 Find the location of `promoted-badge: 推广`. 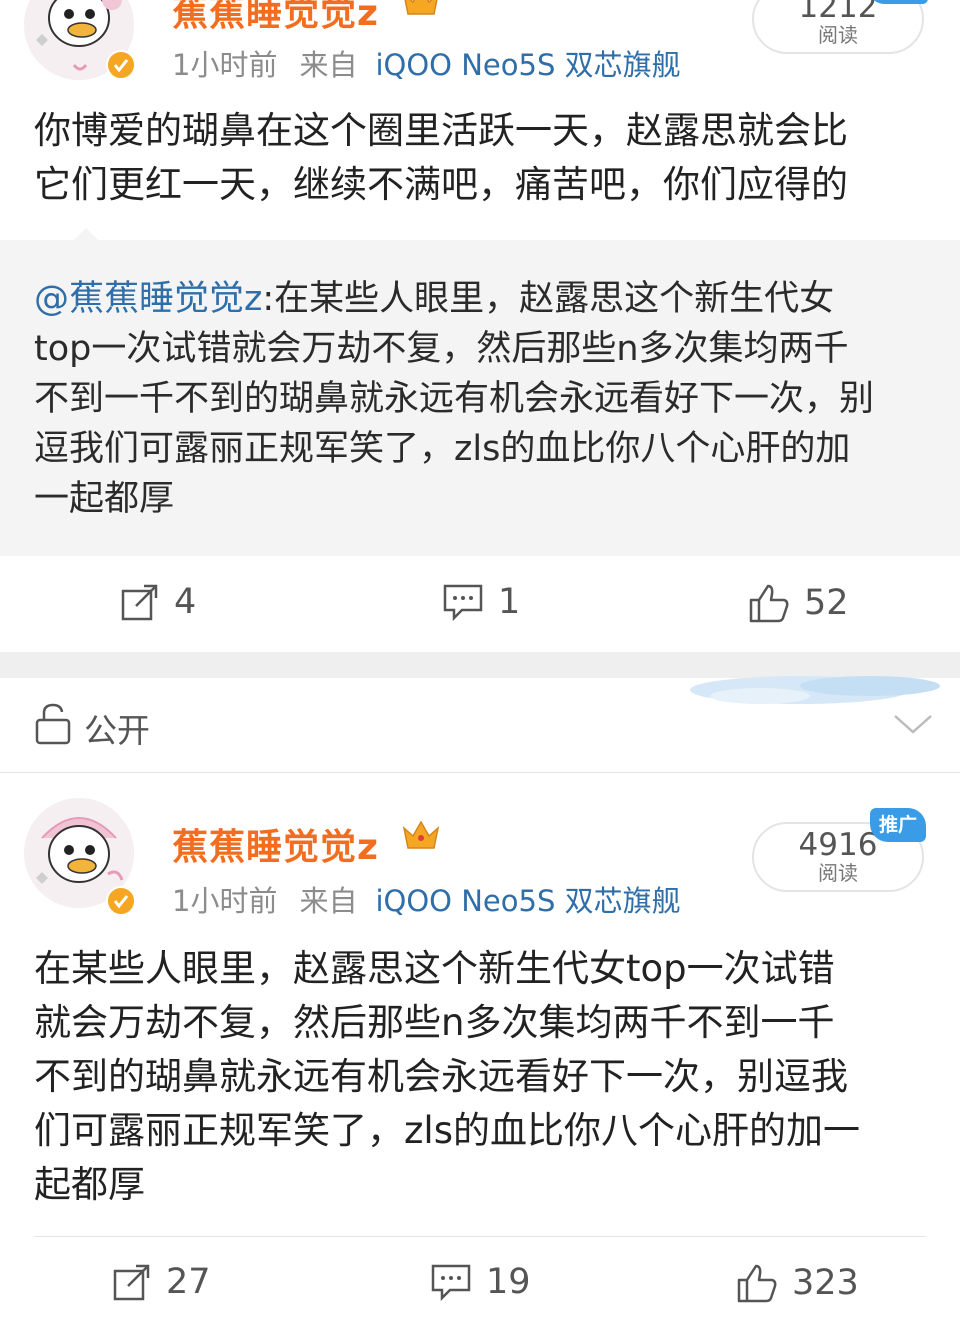

promoted-badge: 推广 is located at coordinates (898, 825).